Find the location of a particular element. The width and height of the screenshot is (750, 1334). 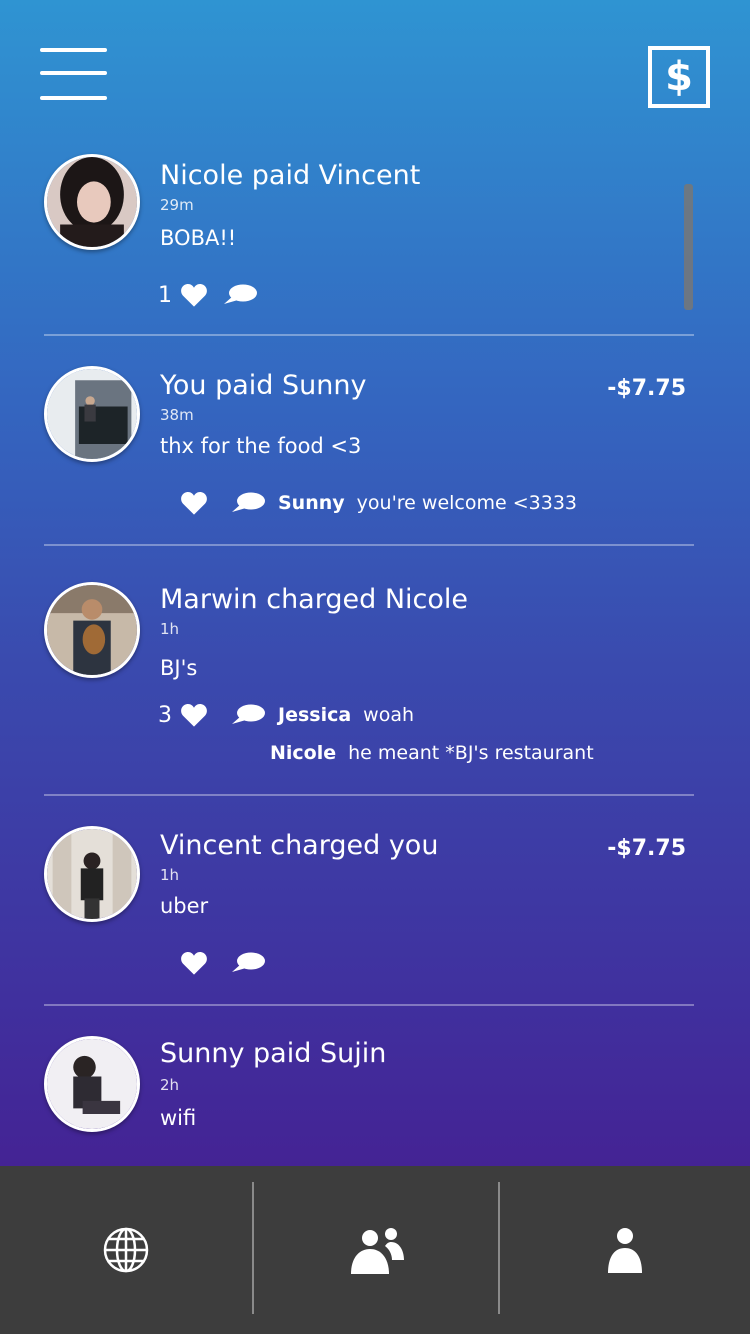

item-actions: 1 is located at coordinates (208, 295).